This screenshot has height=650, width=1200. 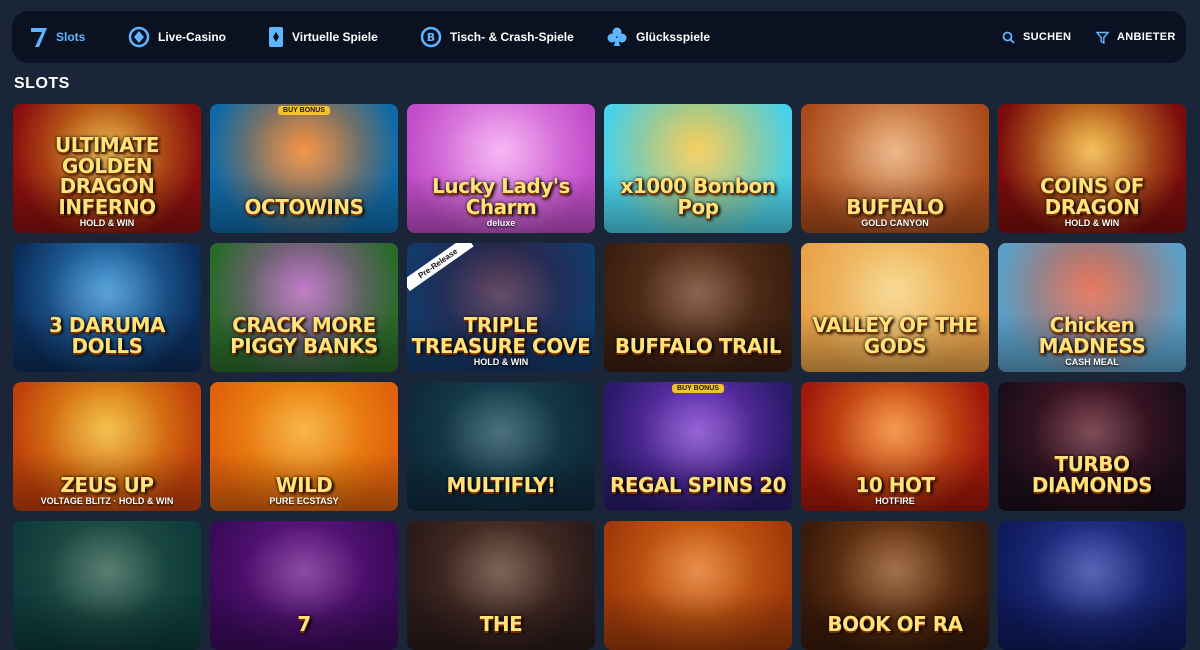 What do you see at coordinates (304, 484) in the screenshot?
I see `game-title: WILD` at bounding box center [304, 484].